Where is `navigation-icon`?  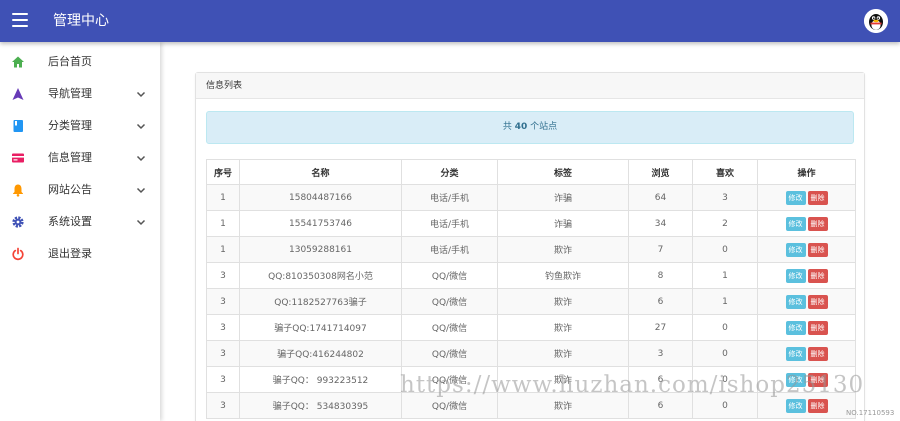 navigation-icon is located at coordinates (18, 94).